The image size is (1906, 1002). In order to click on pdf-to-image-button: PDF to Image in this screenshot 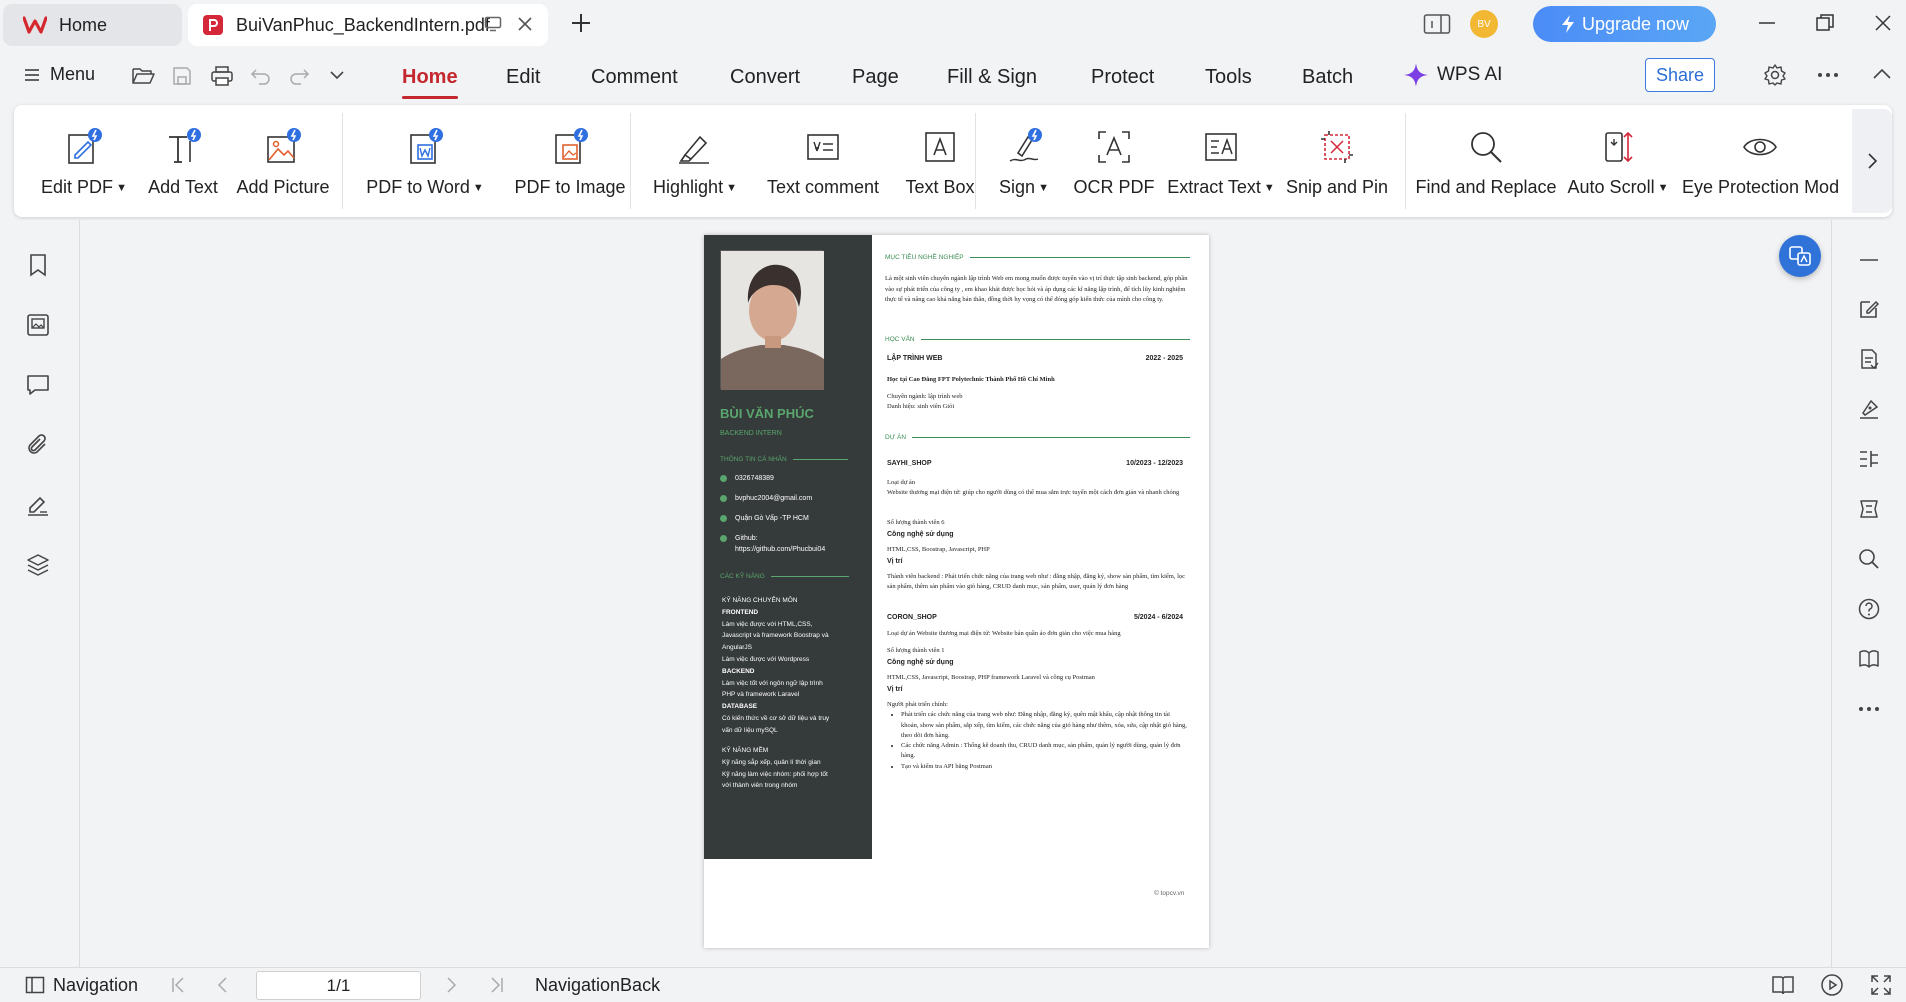, I will do `click(570, 161)`.